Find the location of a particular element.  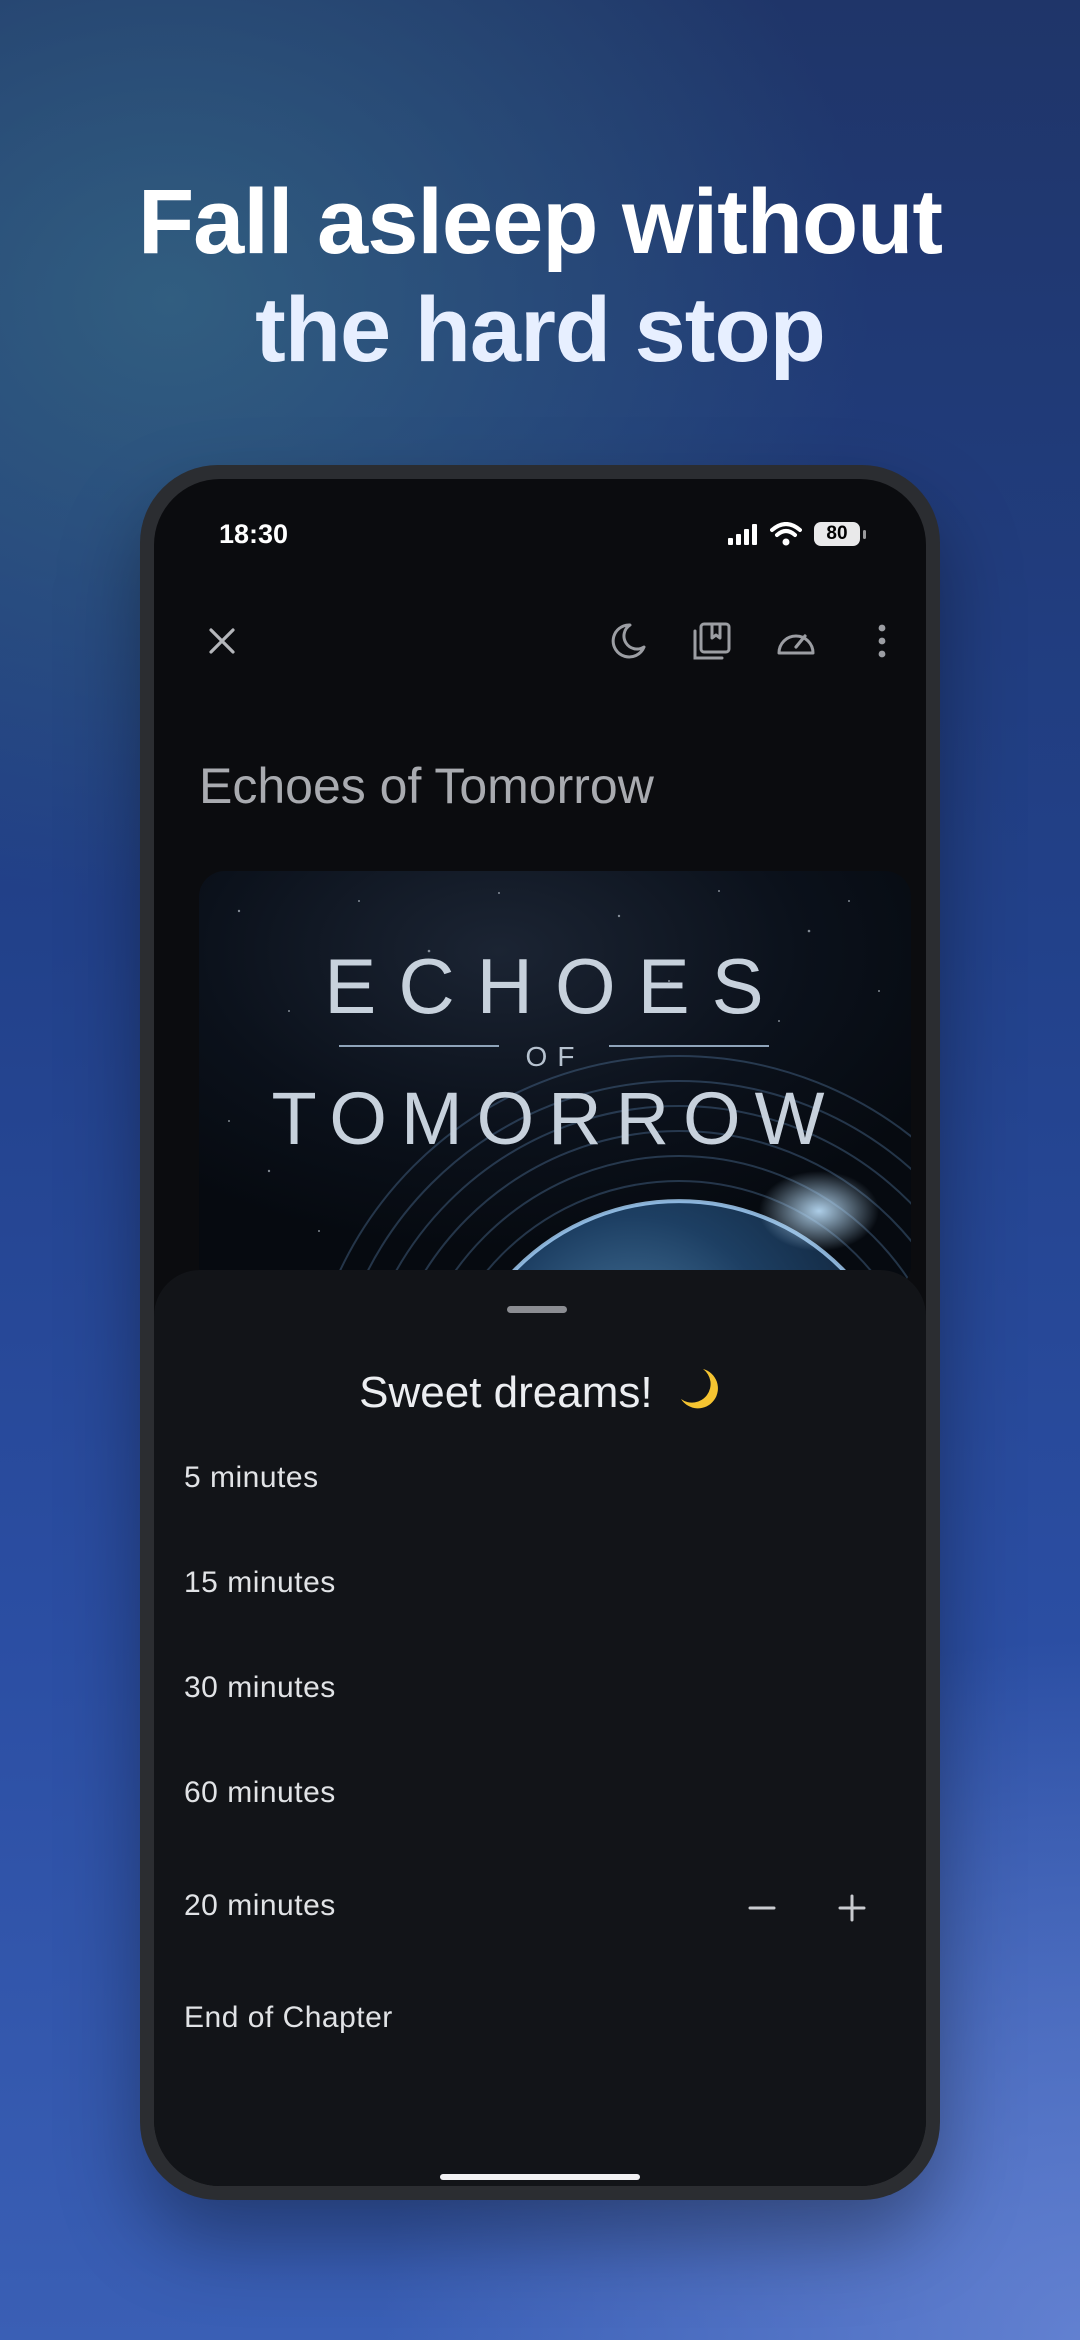

timer-option-30-minutes: 30 minutes is located at coordinates (540, 1688).